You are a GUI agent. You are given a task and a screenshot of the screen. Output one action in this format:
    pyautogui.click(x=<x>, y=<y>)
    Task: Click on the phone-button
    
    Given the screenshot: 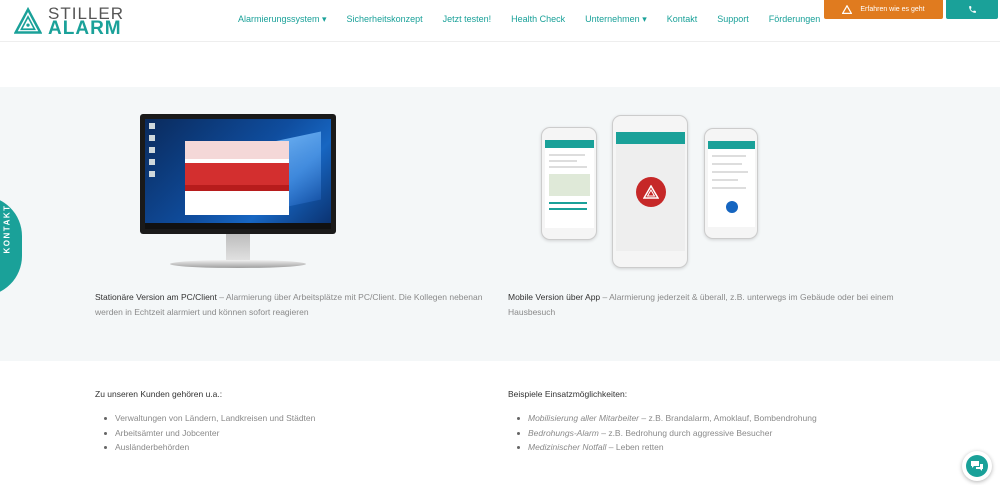 What is the action you would take?
    pyautogui.click(x=972, y=9)
    